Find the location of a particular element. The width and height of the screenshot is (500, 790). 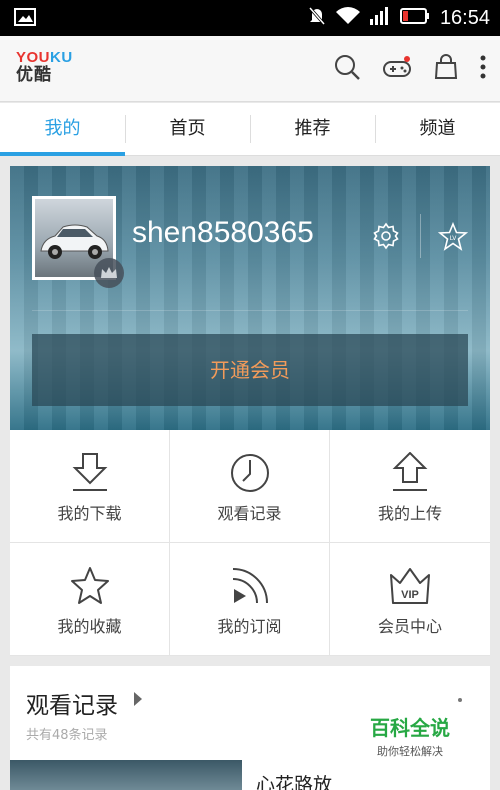

my-uploads-item: 我的上传 is located at coordinates (410, 486).